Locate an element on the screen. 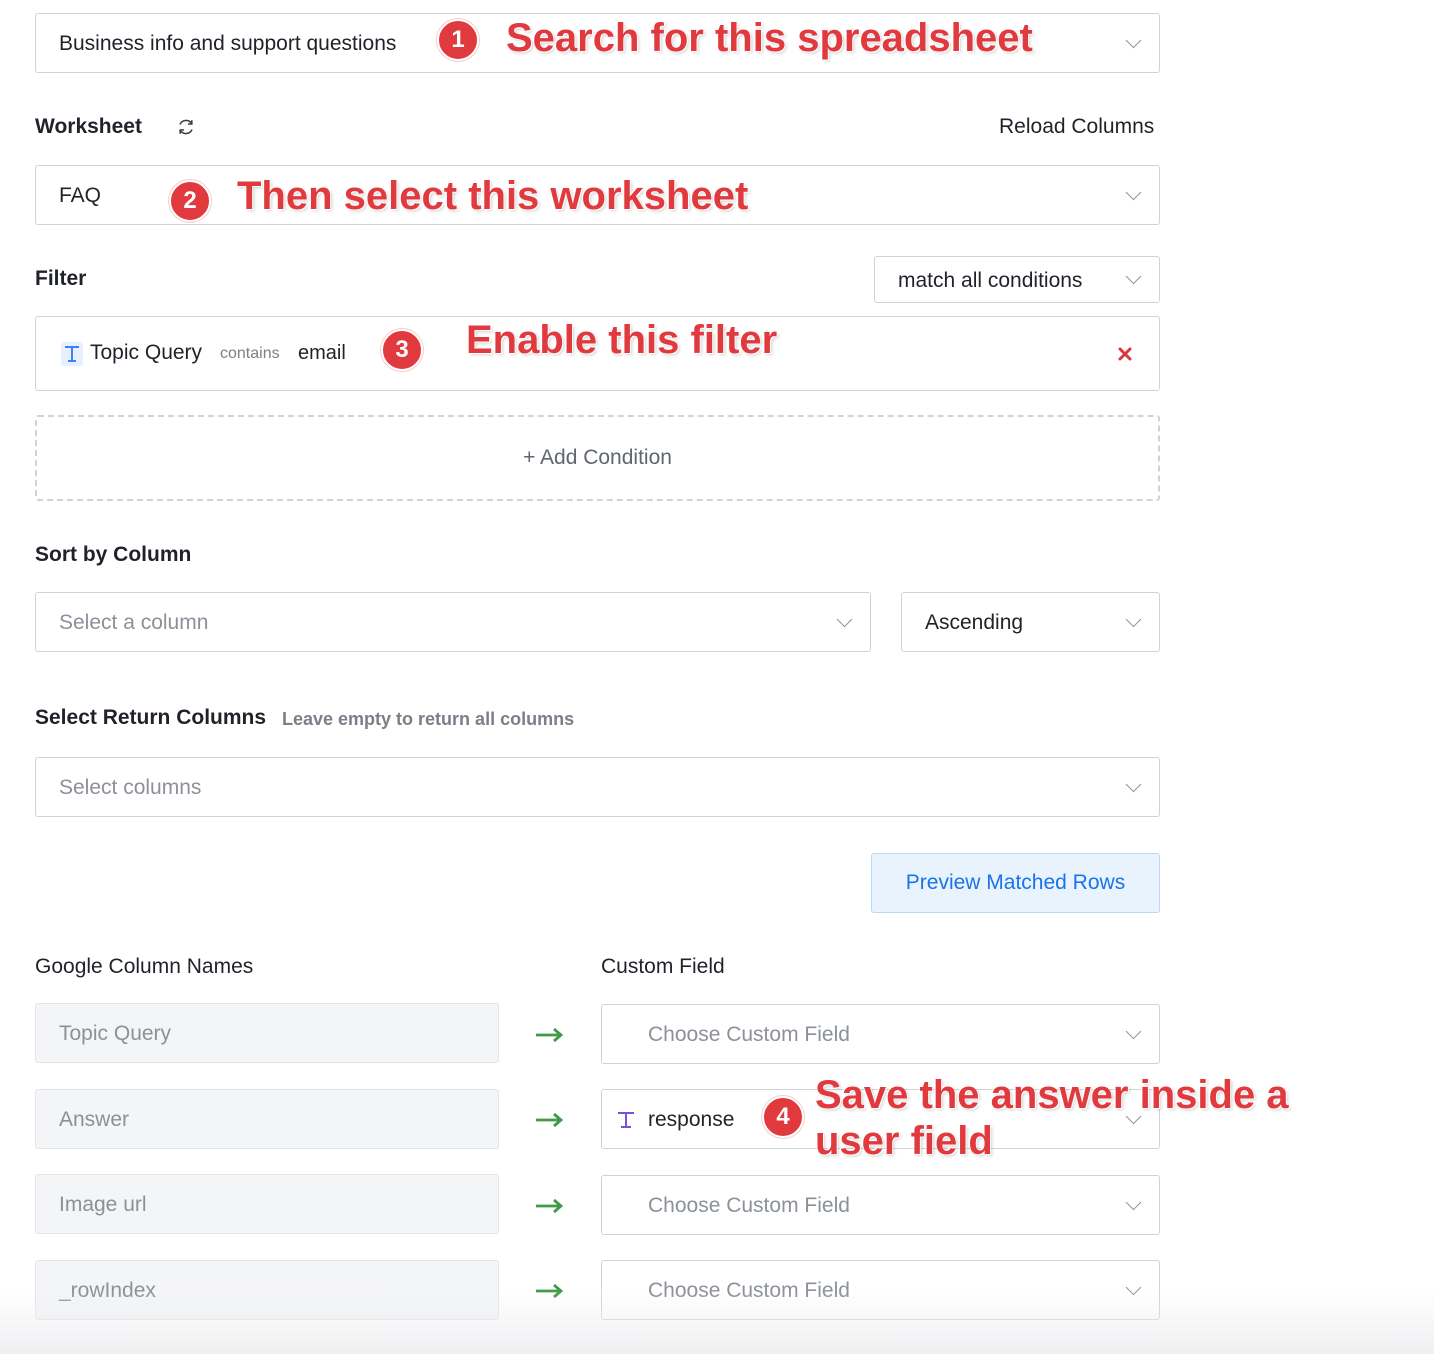 The width and height of the screenshot is (1434, 1354). add-condition-label: + Add Condition is located at coordinates (597, 457).